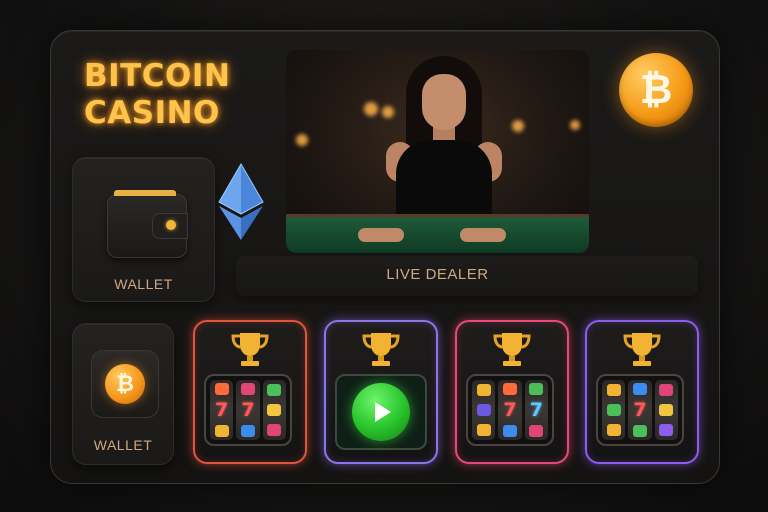  I want to click on play-screen, so click(381, 412).